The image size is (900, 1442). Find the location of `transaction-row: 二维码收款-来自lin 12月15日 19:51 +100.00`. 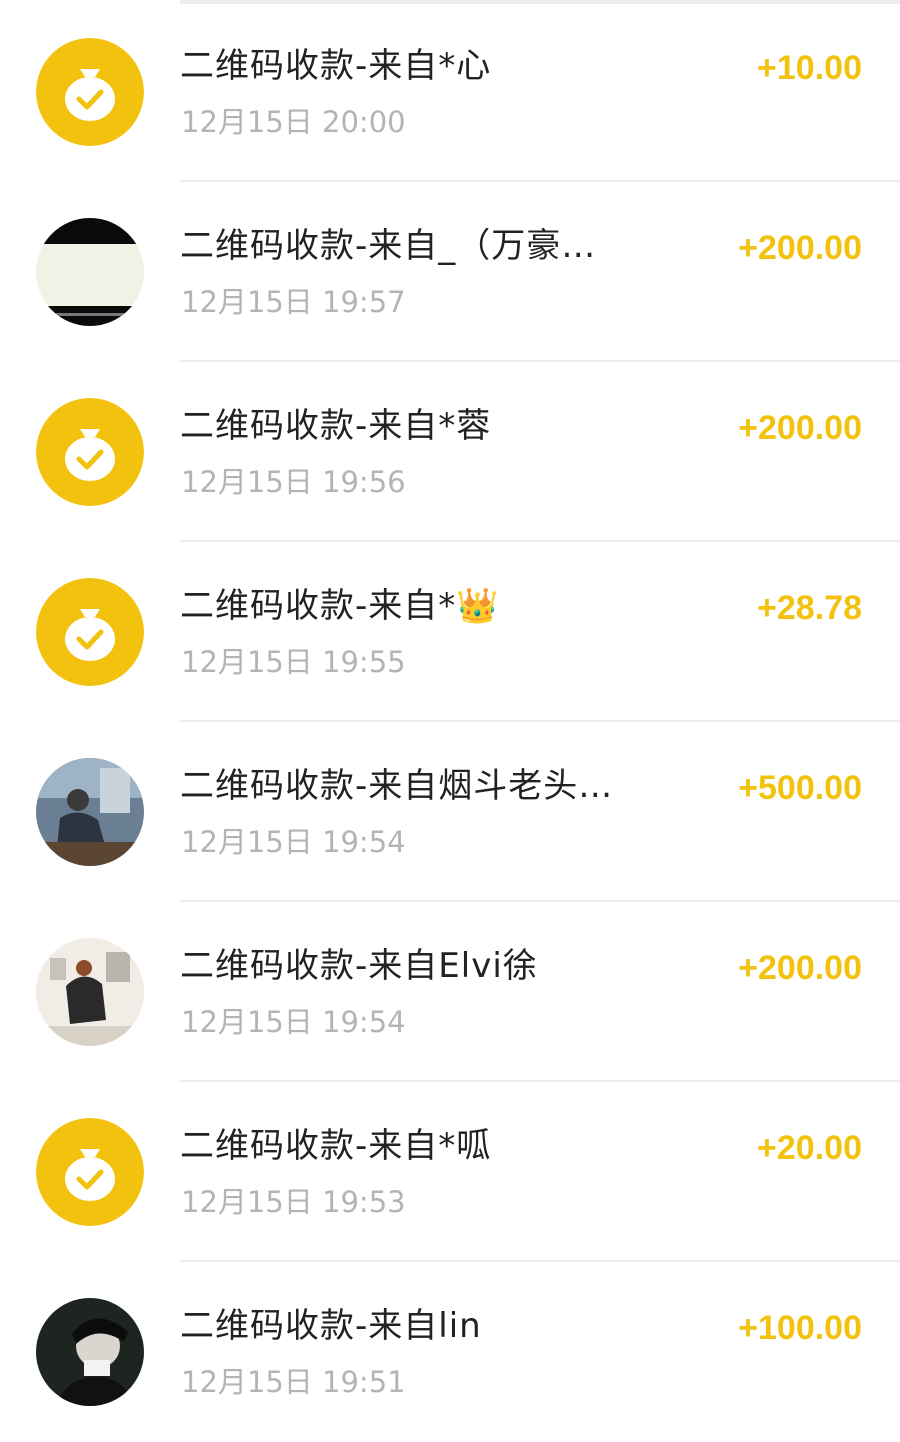

transaction-row: 二维码收款-来自lin 12月15日 19:51 +100.00 is located at coordinates (450, 1352).